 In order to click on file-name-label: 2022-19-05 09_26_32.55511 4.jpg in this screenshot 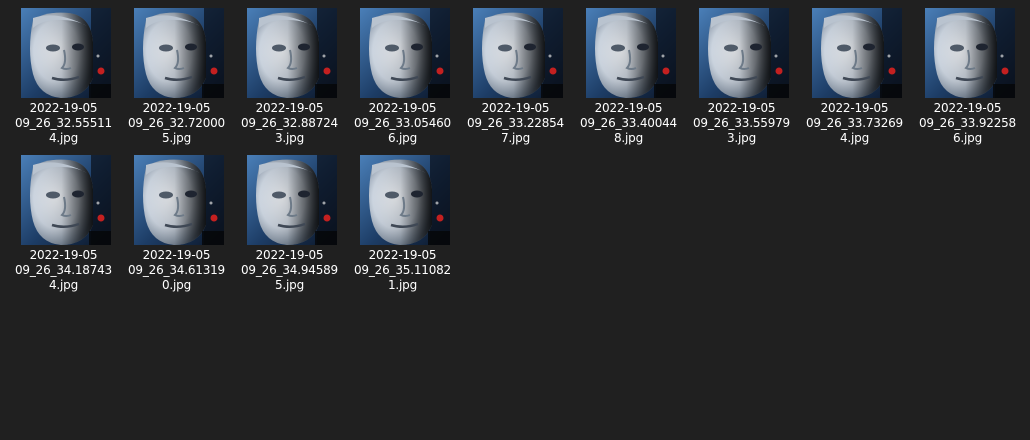, I will do `click(63, 123)`.